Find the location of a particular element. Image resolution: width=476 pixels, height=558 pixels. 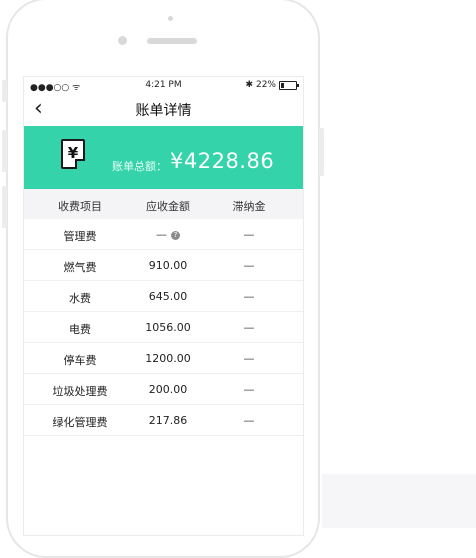

fee-item: 水费 is located at coordinates (80, 298).